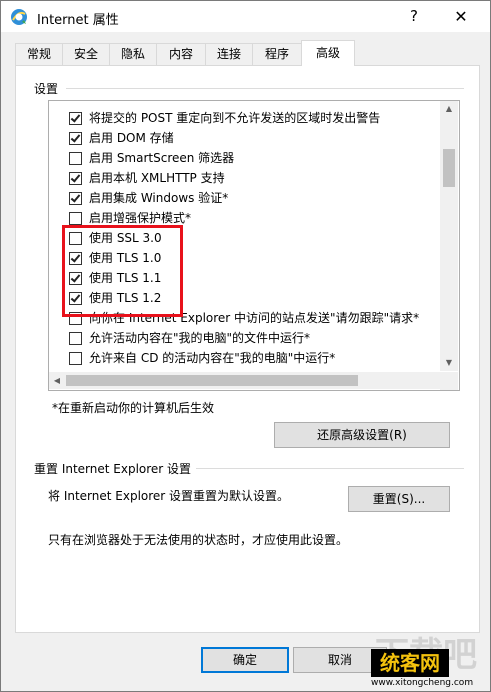 This screenshot has height=692, width=491. I want to click on setting-label: 允许来自 CD 的活动内容在"我的电脑"中运行*, so click(212, 358).